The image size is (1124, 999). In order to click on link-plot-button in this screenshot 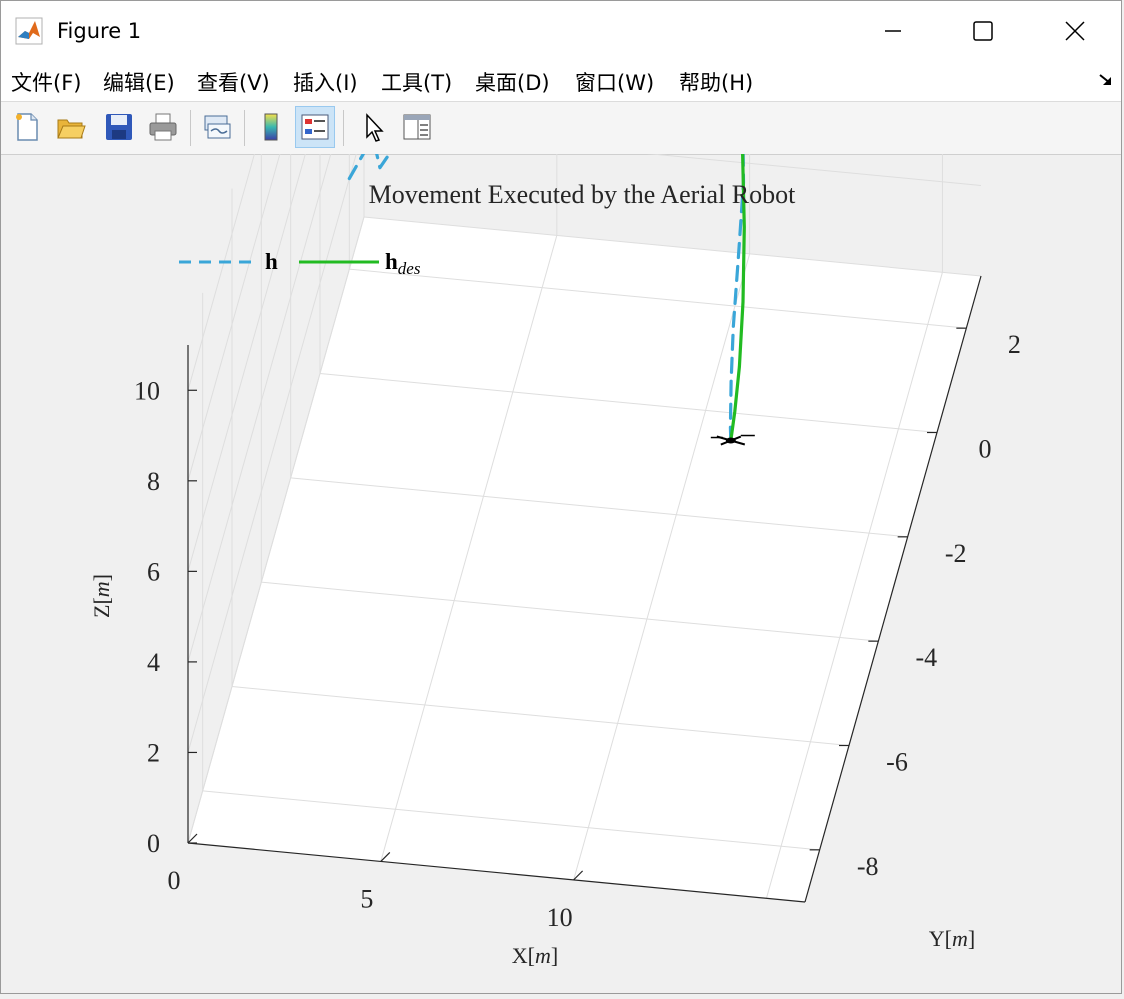, I will do `click(217, 127)`.